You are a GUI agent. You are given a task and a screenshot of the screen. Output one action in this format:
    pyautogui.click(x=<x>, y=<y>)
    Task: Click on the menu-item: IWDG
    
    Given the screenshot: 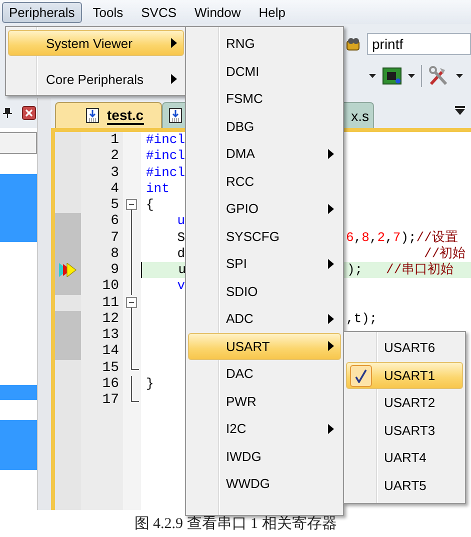 What is the action you would take?
    pyautogui.click(x=264, y=456)
    